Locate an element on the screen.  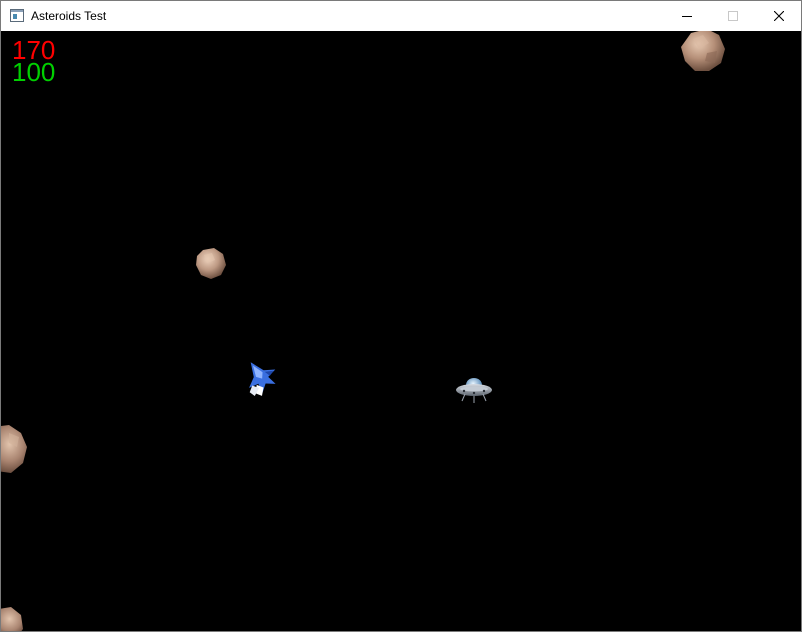
asteroid-large is located at coordinates (703, 51).